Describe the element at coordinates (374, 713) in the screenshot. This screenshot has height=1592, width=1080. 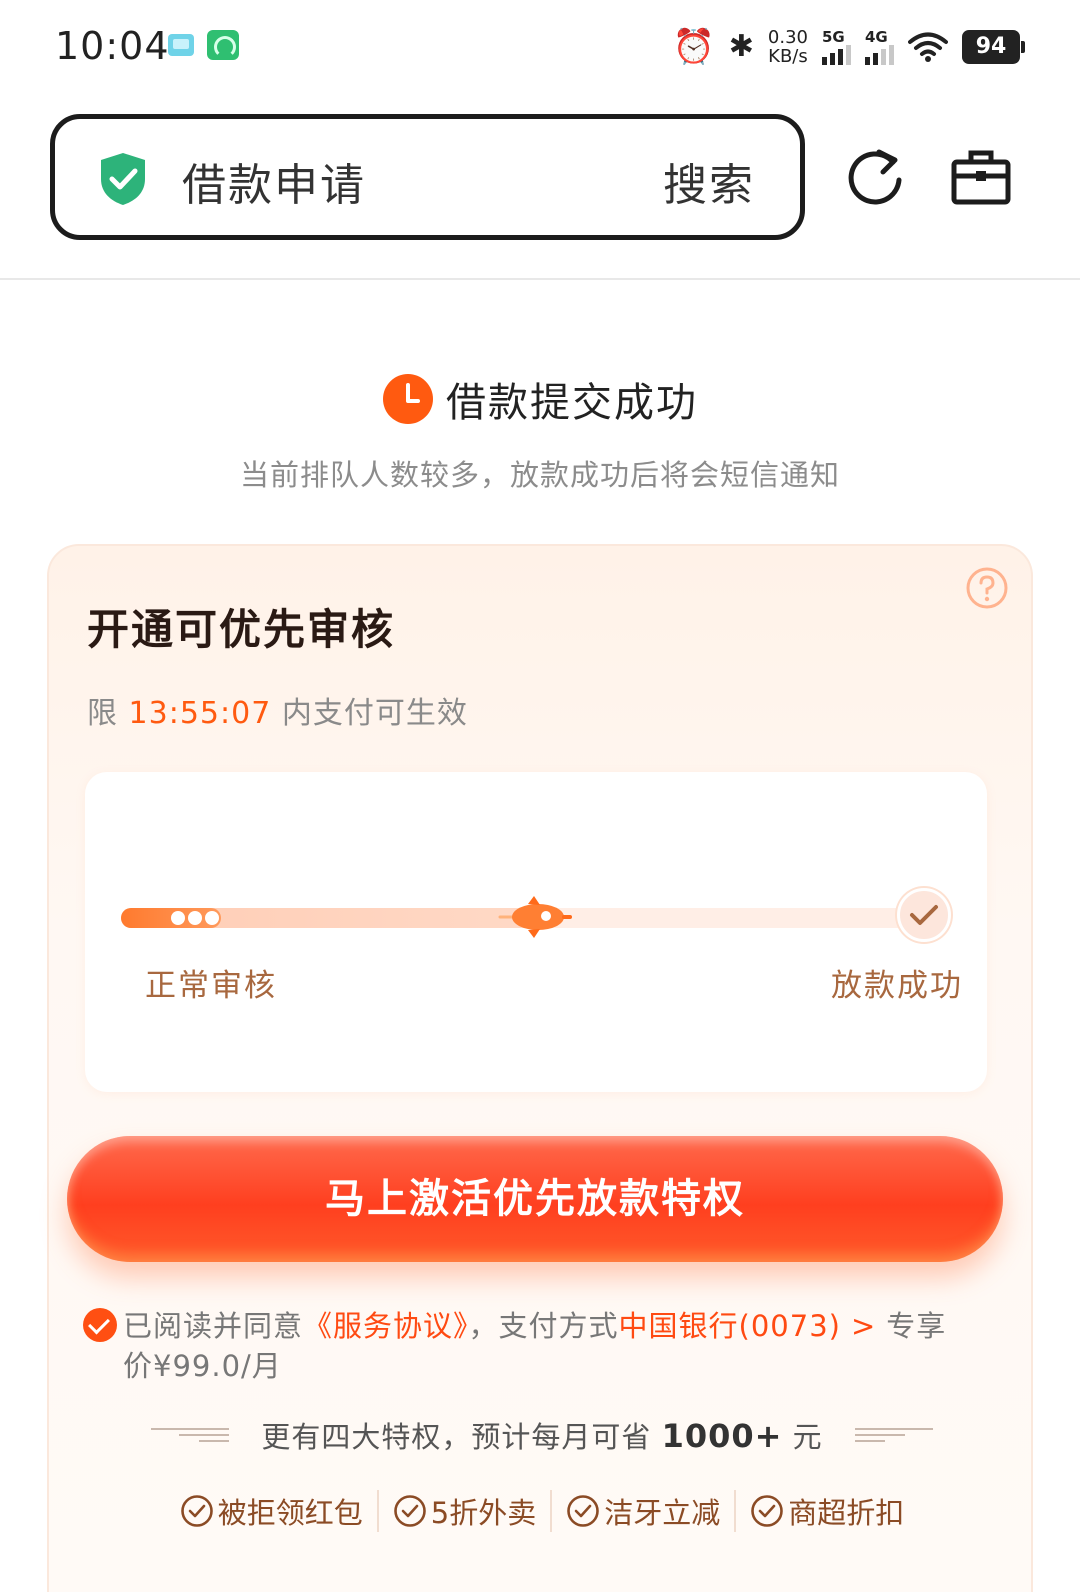
I see `countdown-suffix: 内支付可生效` at that location.